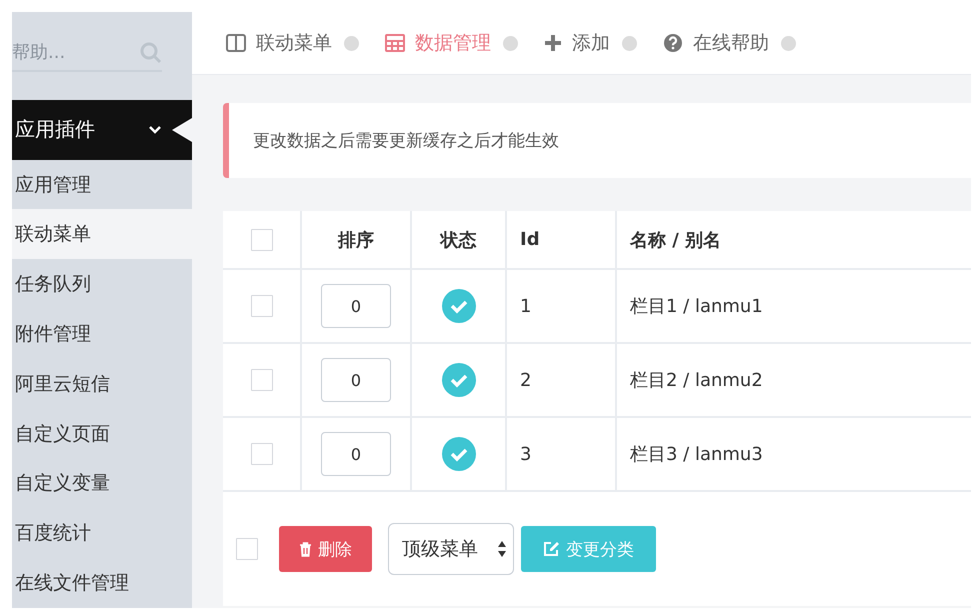  What do you see at coordinates (55, 130) in the screenshot?
I see `menu-group-label: 应用插件` at bounding box center [55, 130].